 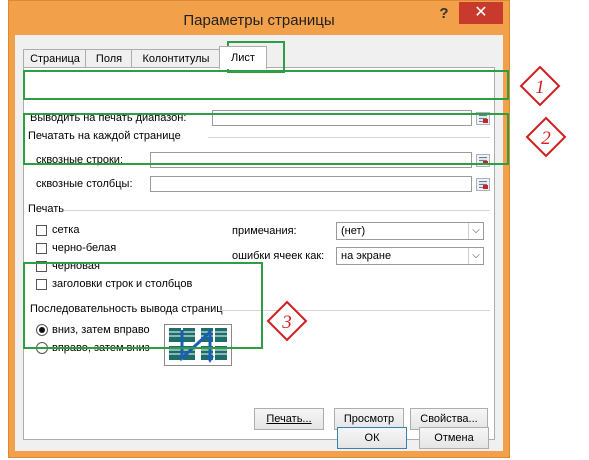 I want to click on cell-errors-value: на экране, so click(x=366, y=256).